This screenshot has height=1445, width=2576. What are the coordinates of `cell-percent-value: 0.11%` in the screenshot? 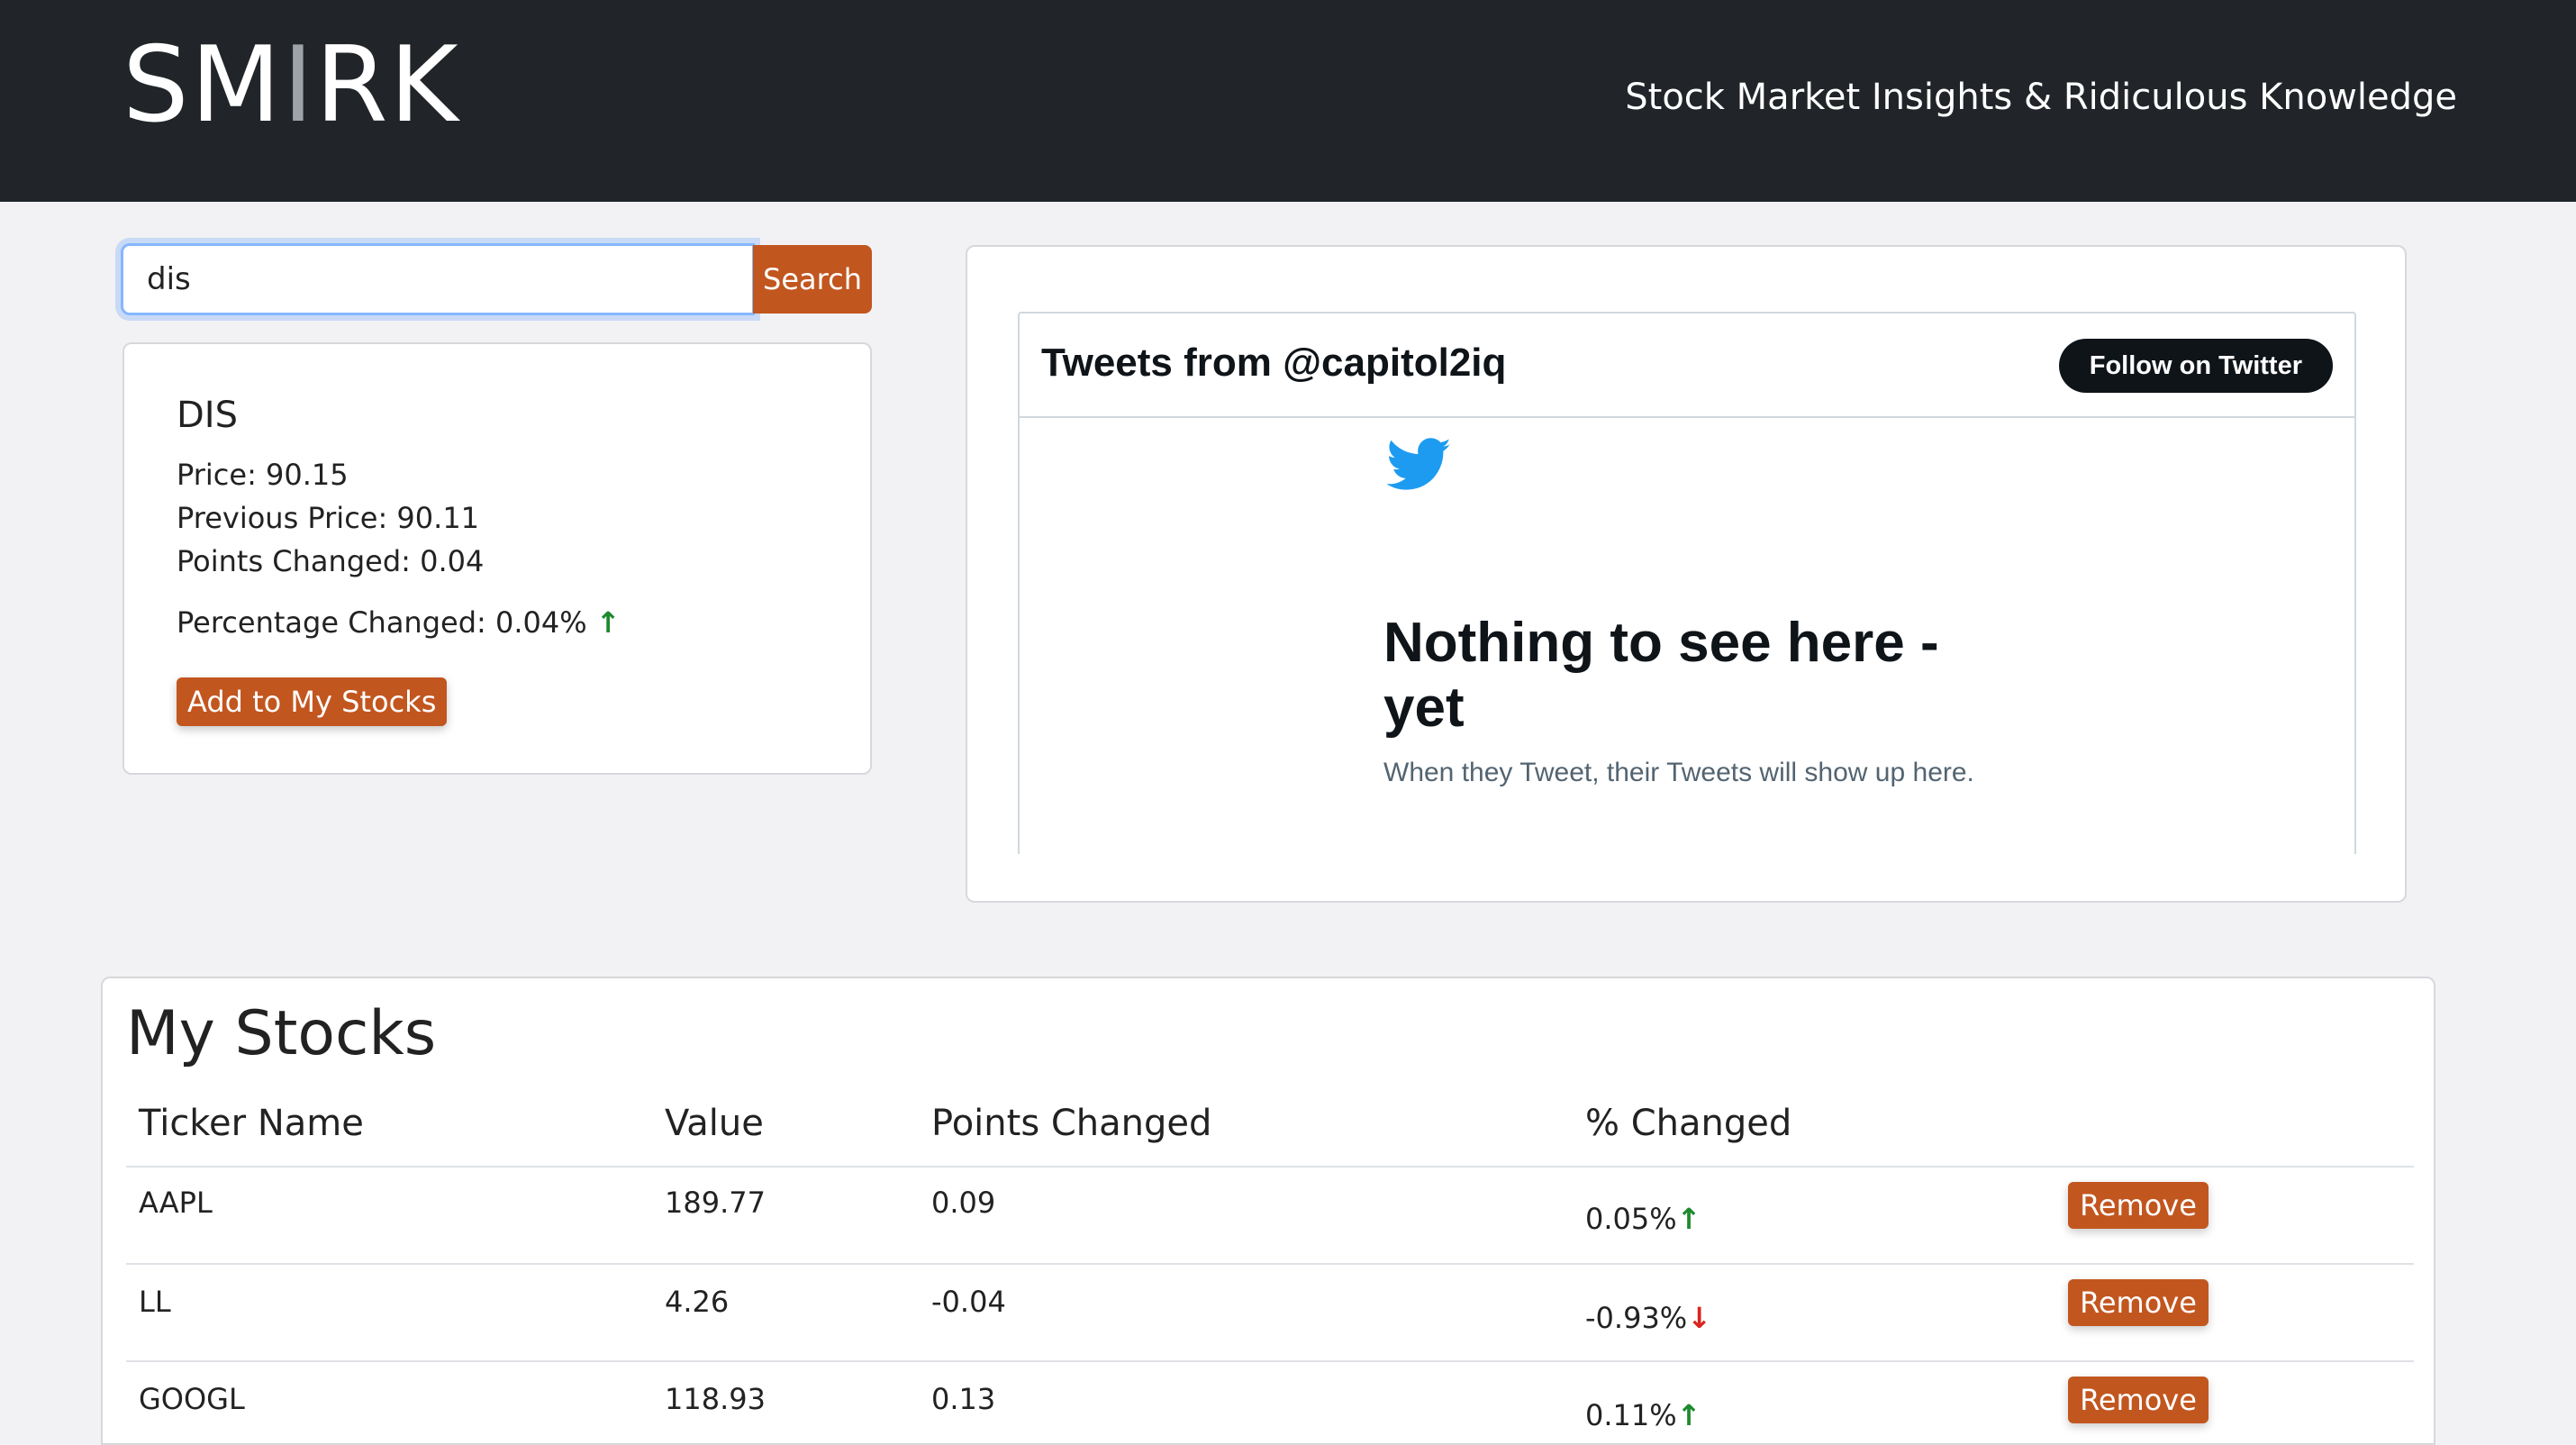 It's located at (1631, 1415).